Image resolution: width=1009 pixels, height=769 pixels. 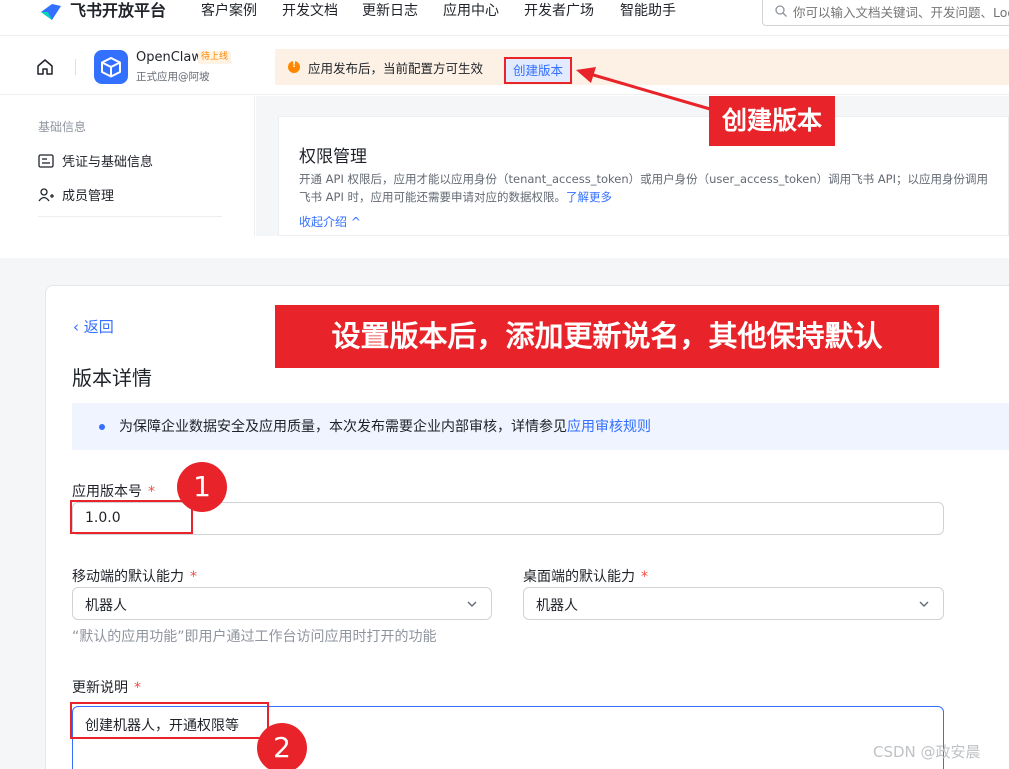 What do you see at coordinates (282, 603) in the screenshot?
I see `mobile-capability-select: 机器人` at bounding box center [282, 603].